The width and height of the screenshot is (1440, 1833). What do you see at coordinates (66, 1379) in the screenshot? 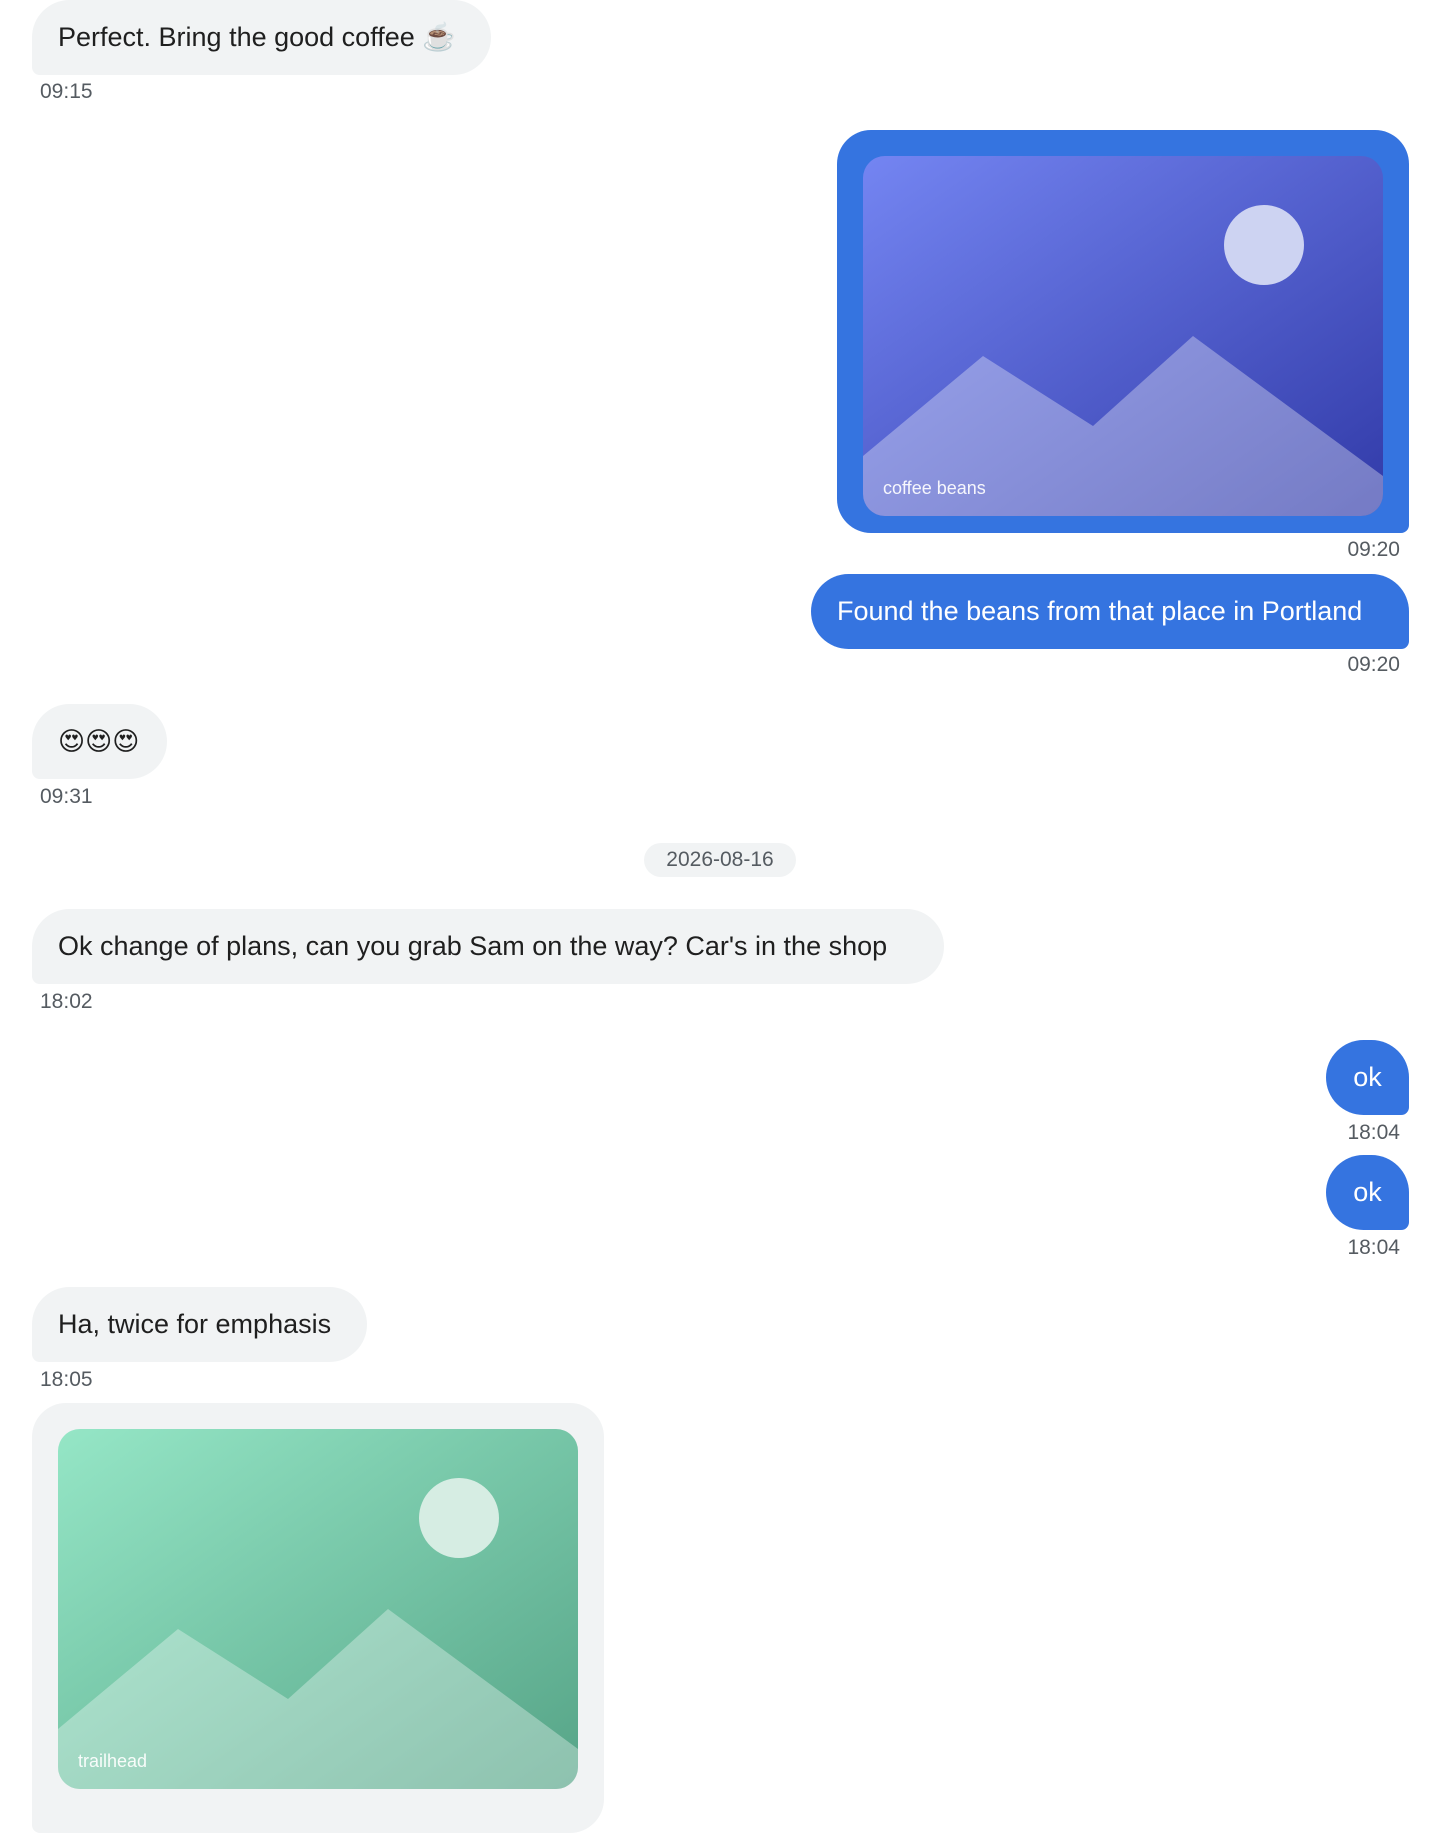
I see `message-timestamp: 18:05` at bounding box center [66, 1379].